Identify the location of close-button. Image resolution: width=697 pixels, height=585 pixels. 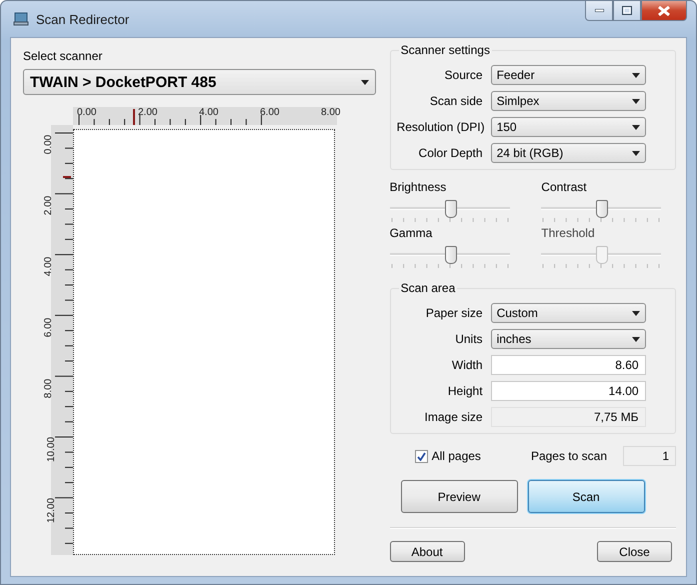
(664, 11).